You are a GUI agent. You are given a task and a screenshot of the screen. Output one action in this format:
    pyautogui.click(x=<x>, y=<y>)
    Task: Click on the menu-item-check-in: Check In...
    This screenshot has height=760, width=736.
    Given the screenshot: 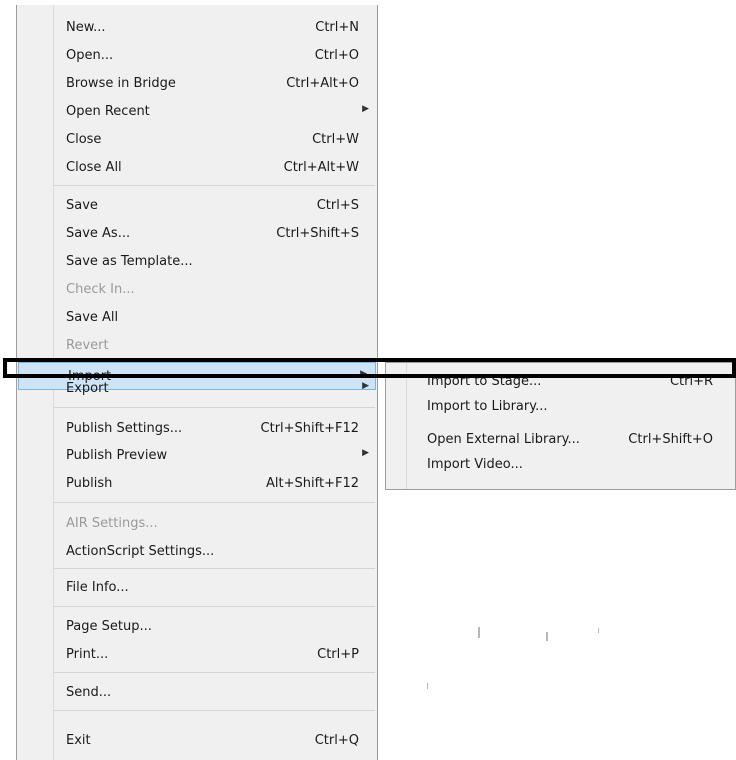 What is the action you would take?
    pyautogui.click(x=197, y=290)
    